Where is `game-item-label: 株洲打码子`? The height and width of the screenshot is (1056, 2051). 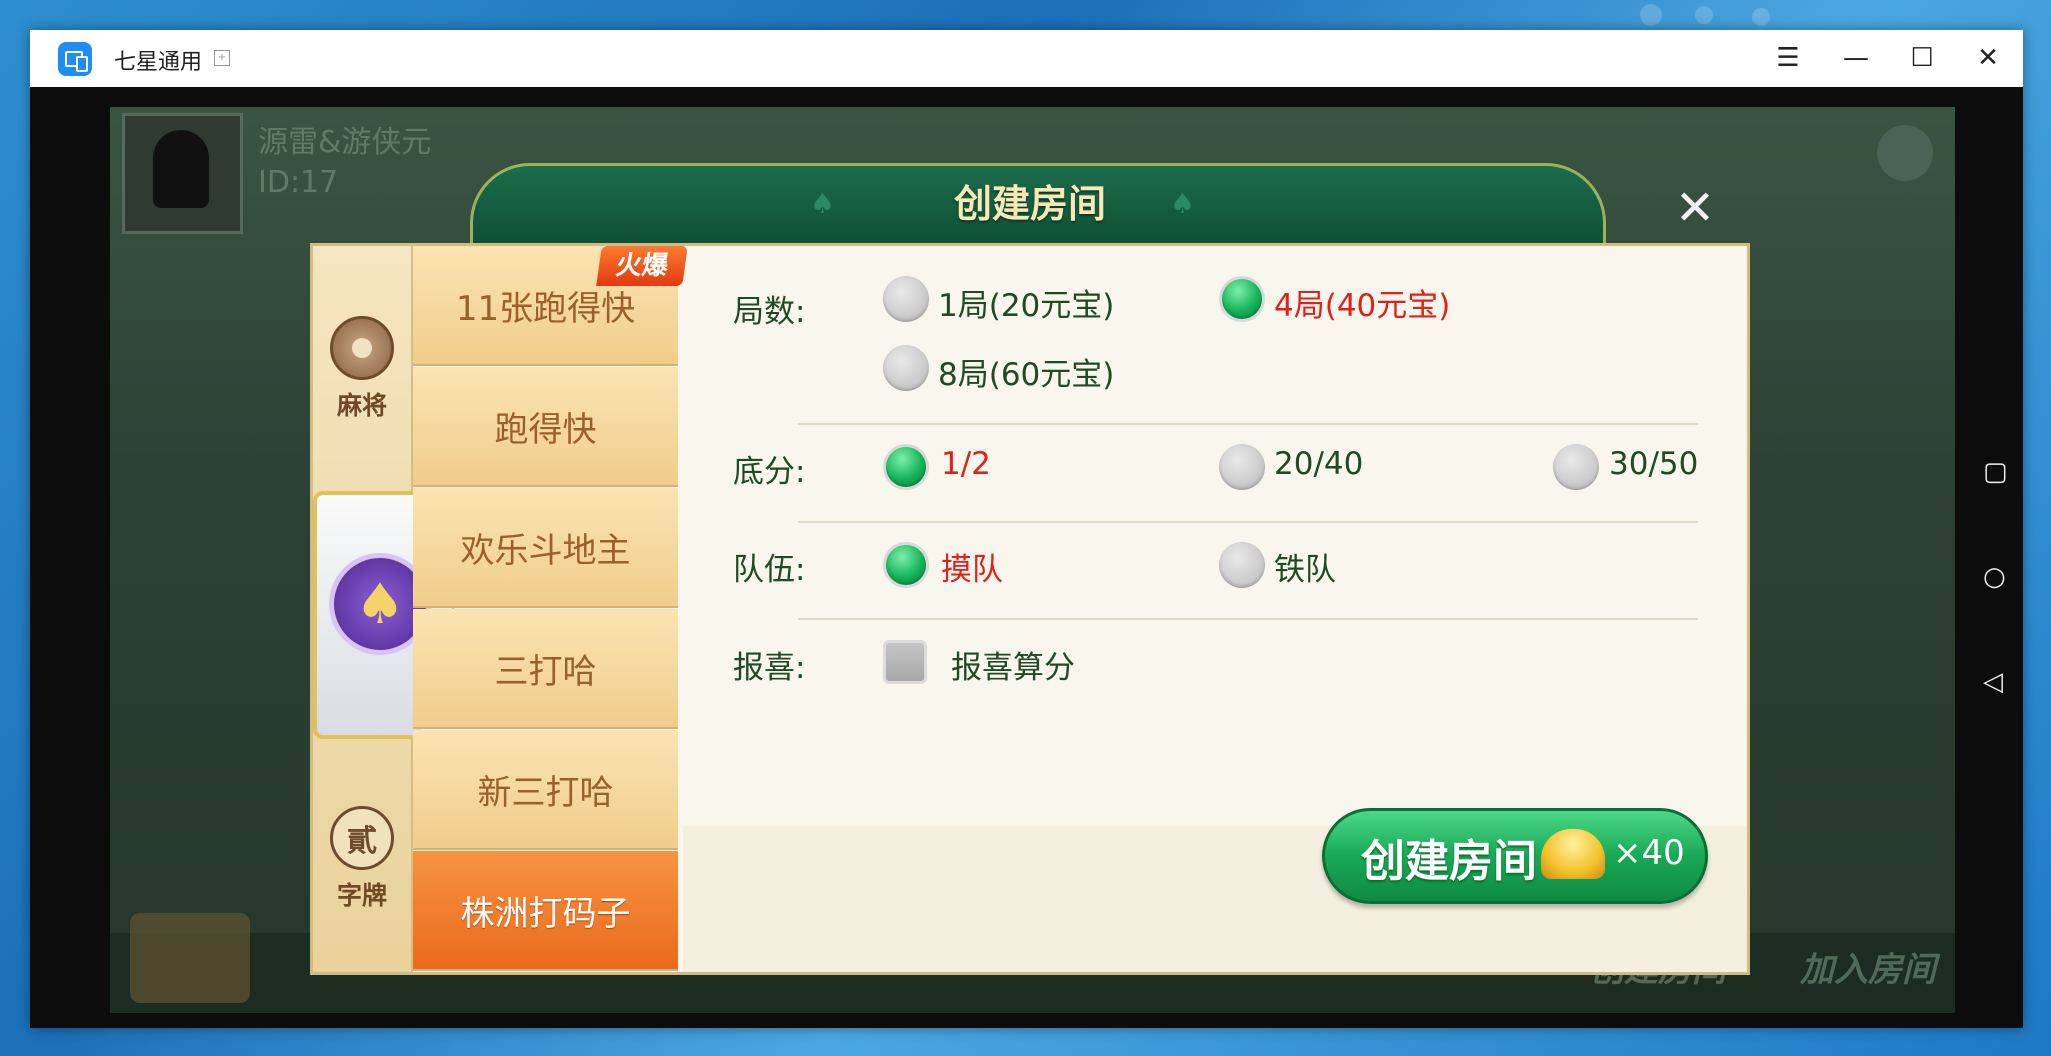 game-item-label: 株洲打码子 is located at coordinates (545, 913).